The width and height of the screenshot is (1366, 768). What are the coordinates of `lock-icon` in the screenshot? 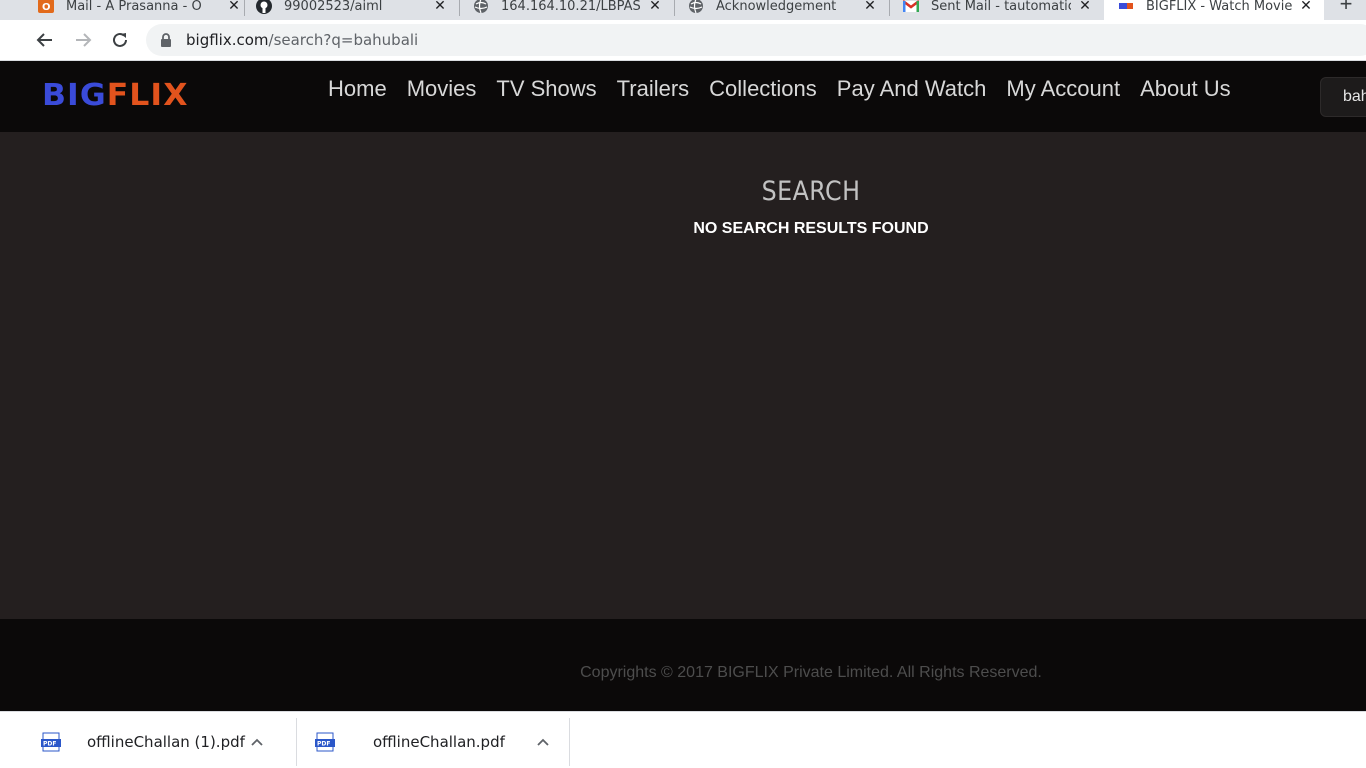 It's located at (167, 40).